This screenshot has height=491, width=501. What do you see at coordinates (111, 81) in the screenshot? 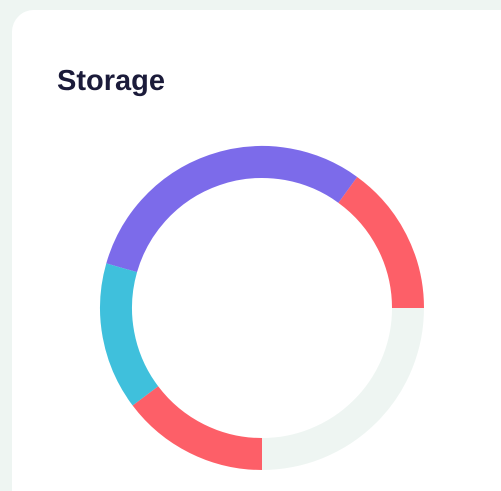
I see `card-title: Storage` at bounding box center [111, 81].